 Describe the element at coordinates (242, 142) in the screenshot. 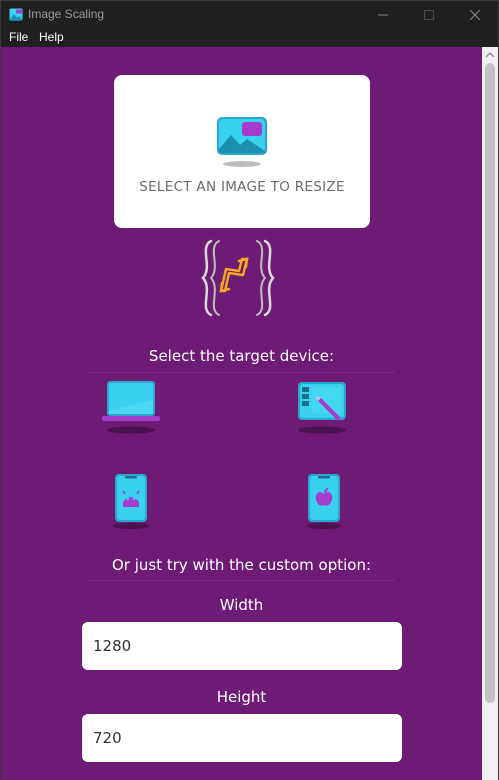

I see `image-icon` at that location.